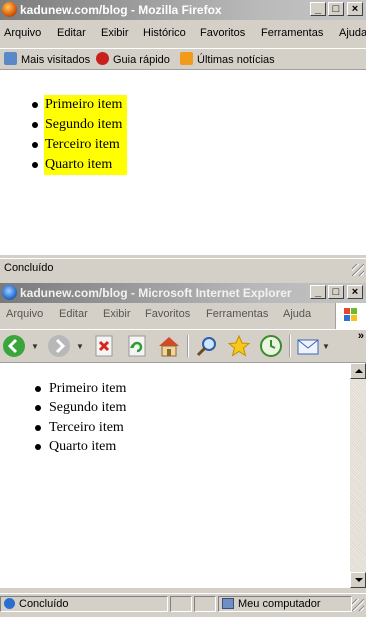 This screenshot has width=366, height=617. Describe the element at coordinates (169, 346) in the screenshot. I see `home-icon` at that location.